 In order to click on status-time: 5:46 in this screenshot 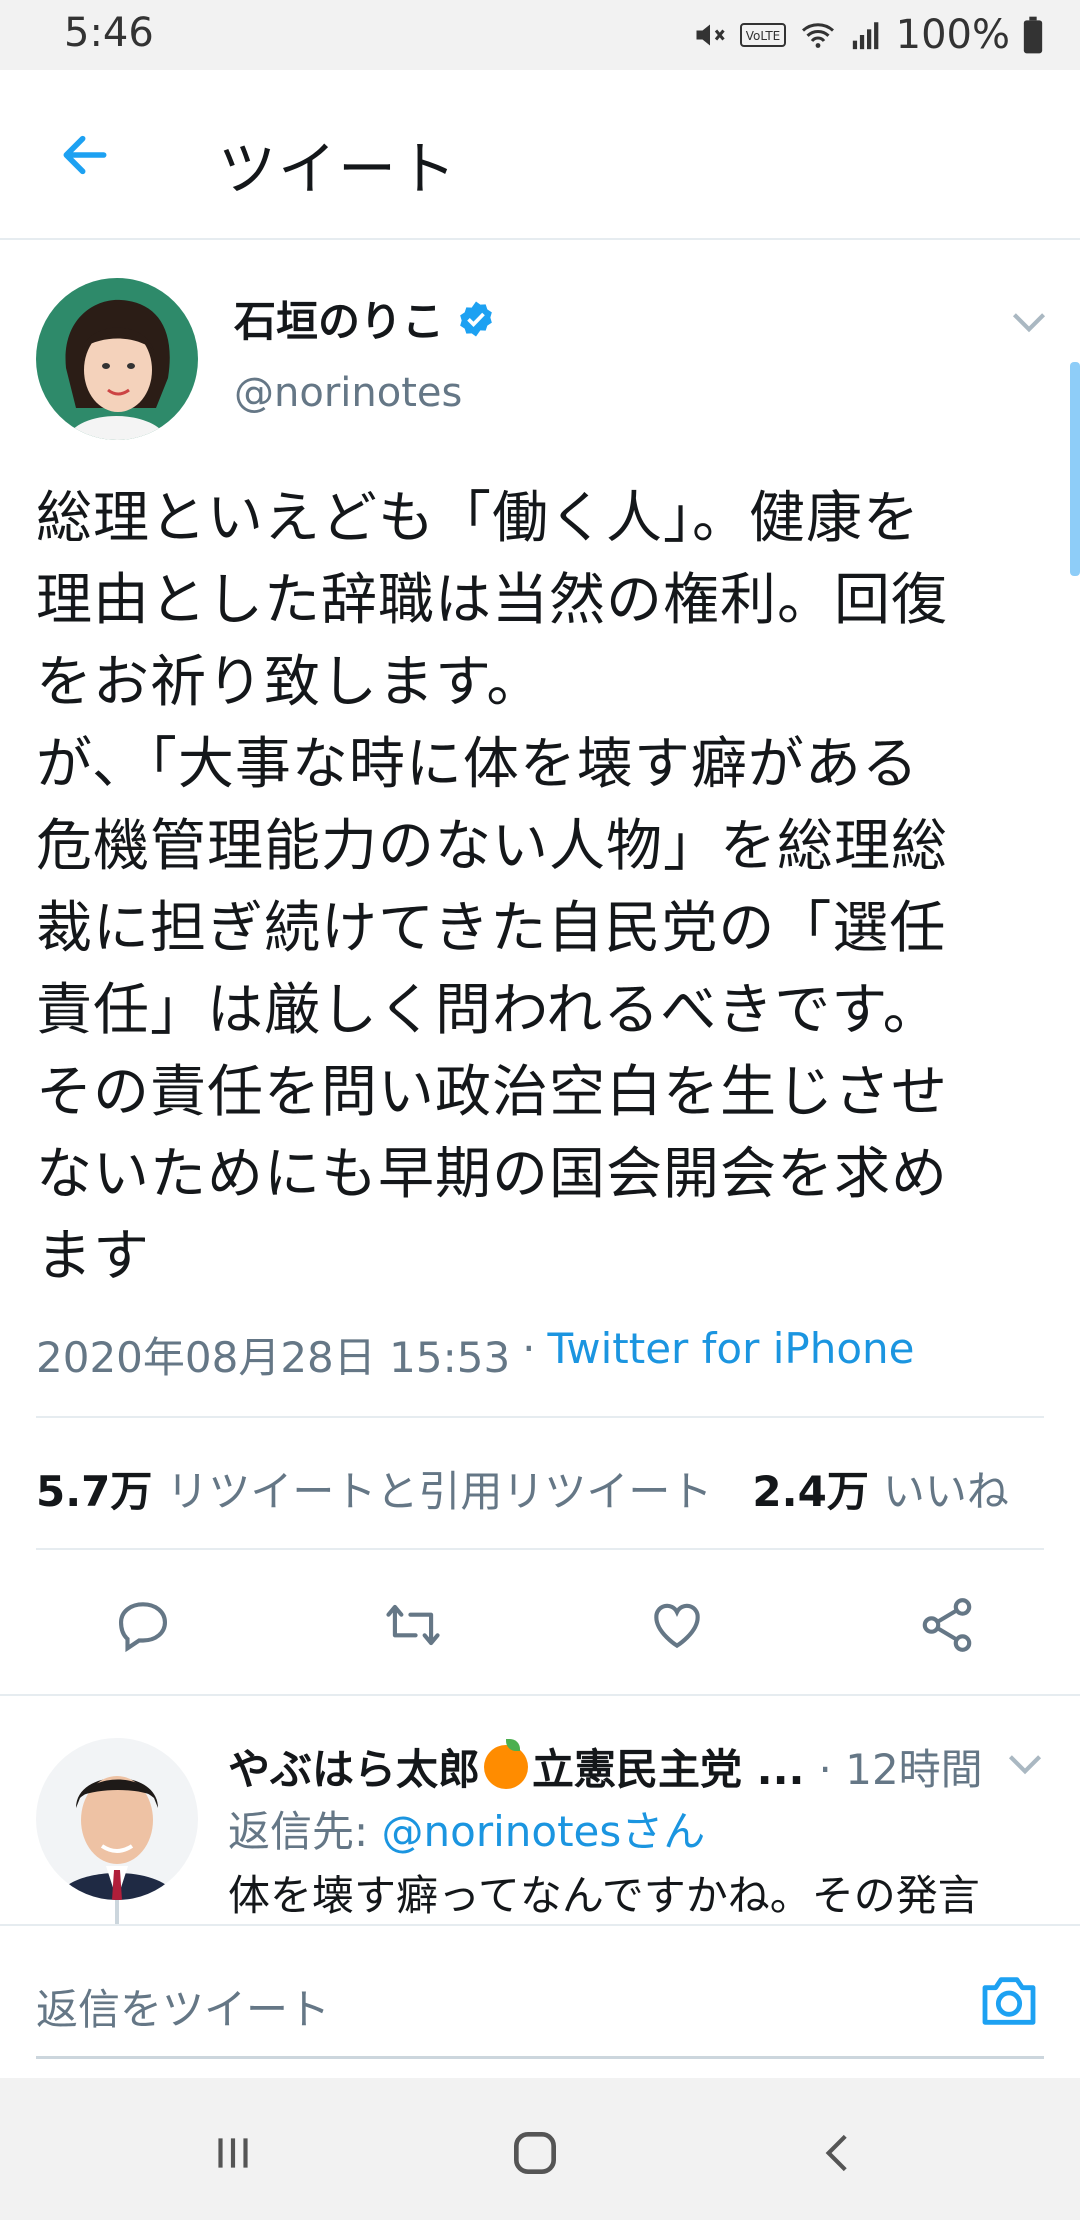, I will do `click(109, 33)`.